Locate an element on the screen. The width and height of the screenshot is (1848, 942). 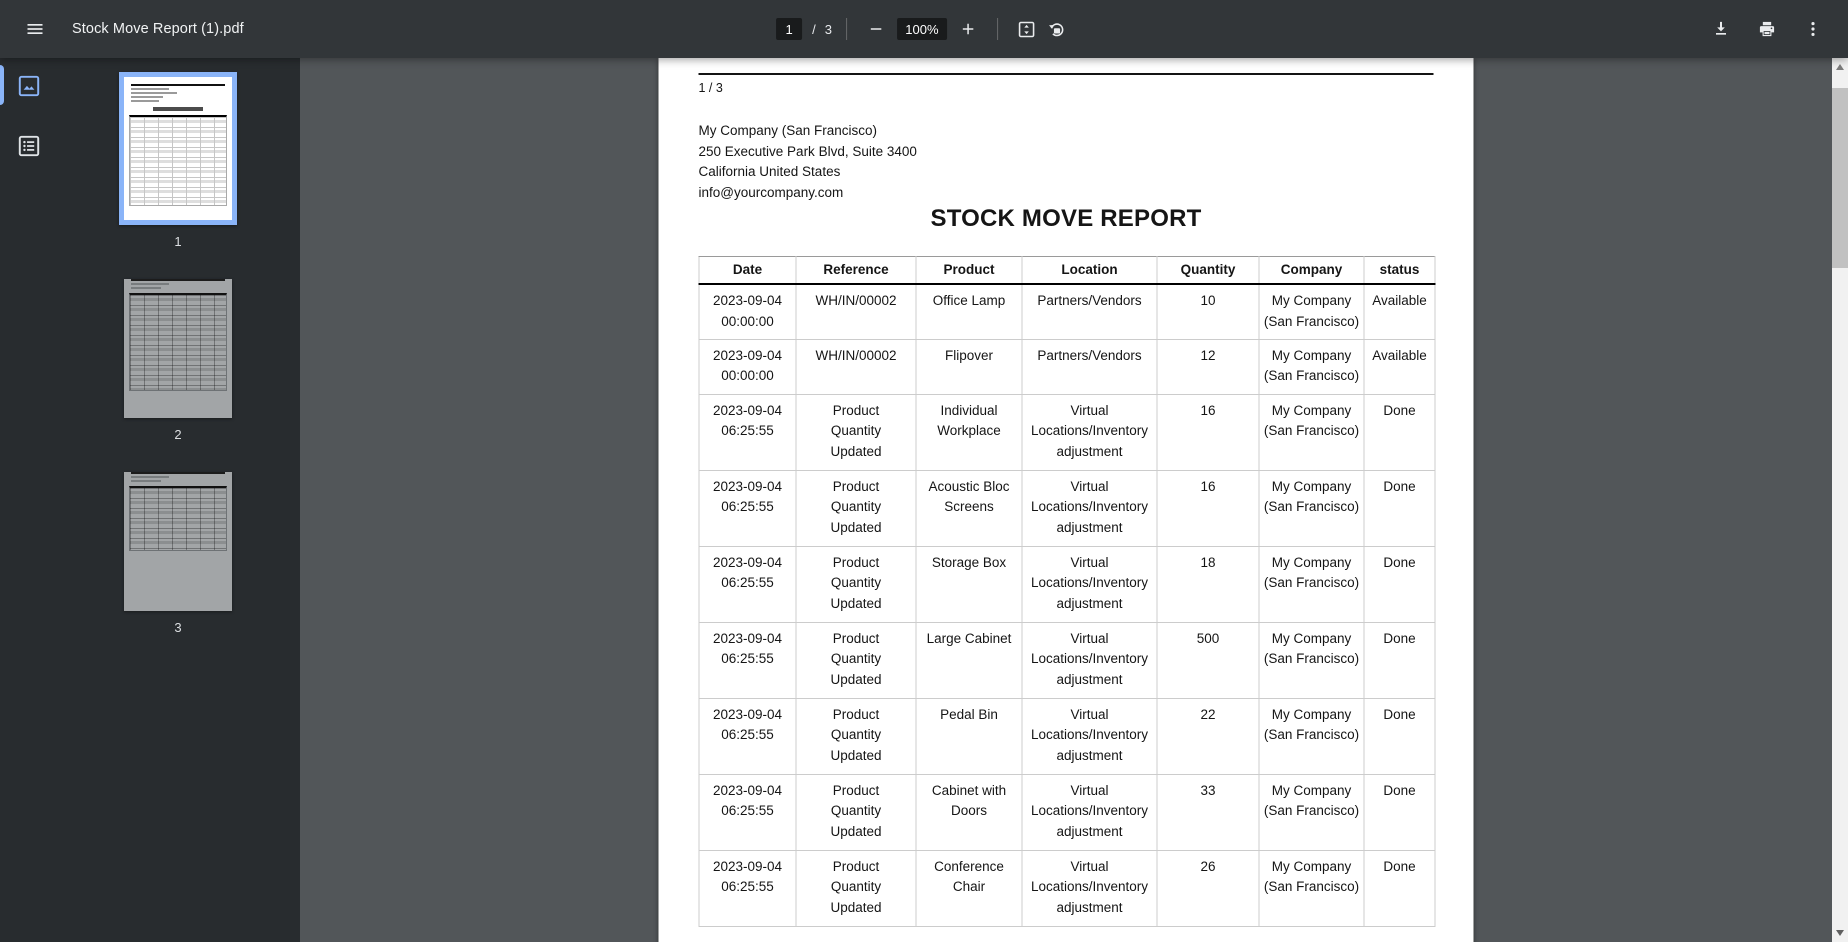
more-vertical-icon is located at coordinates (1813, 29).